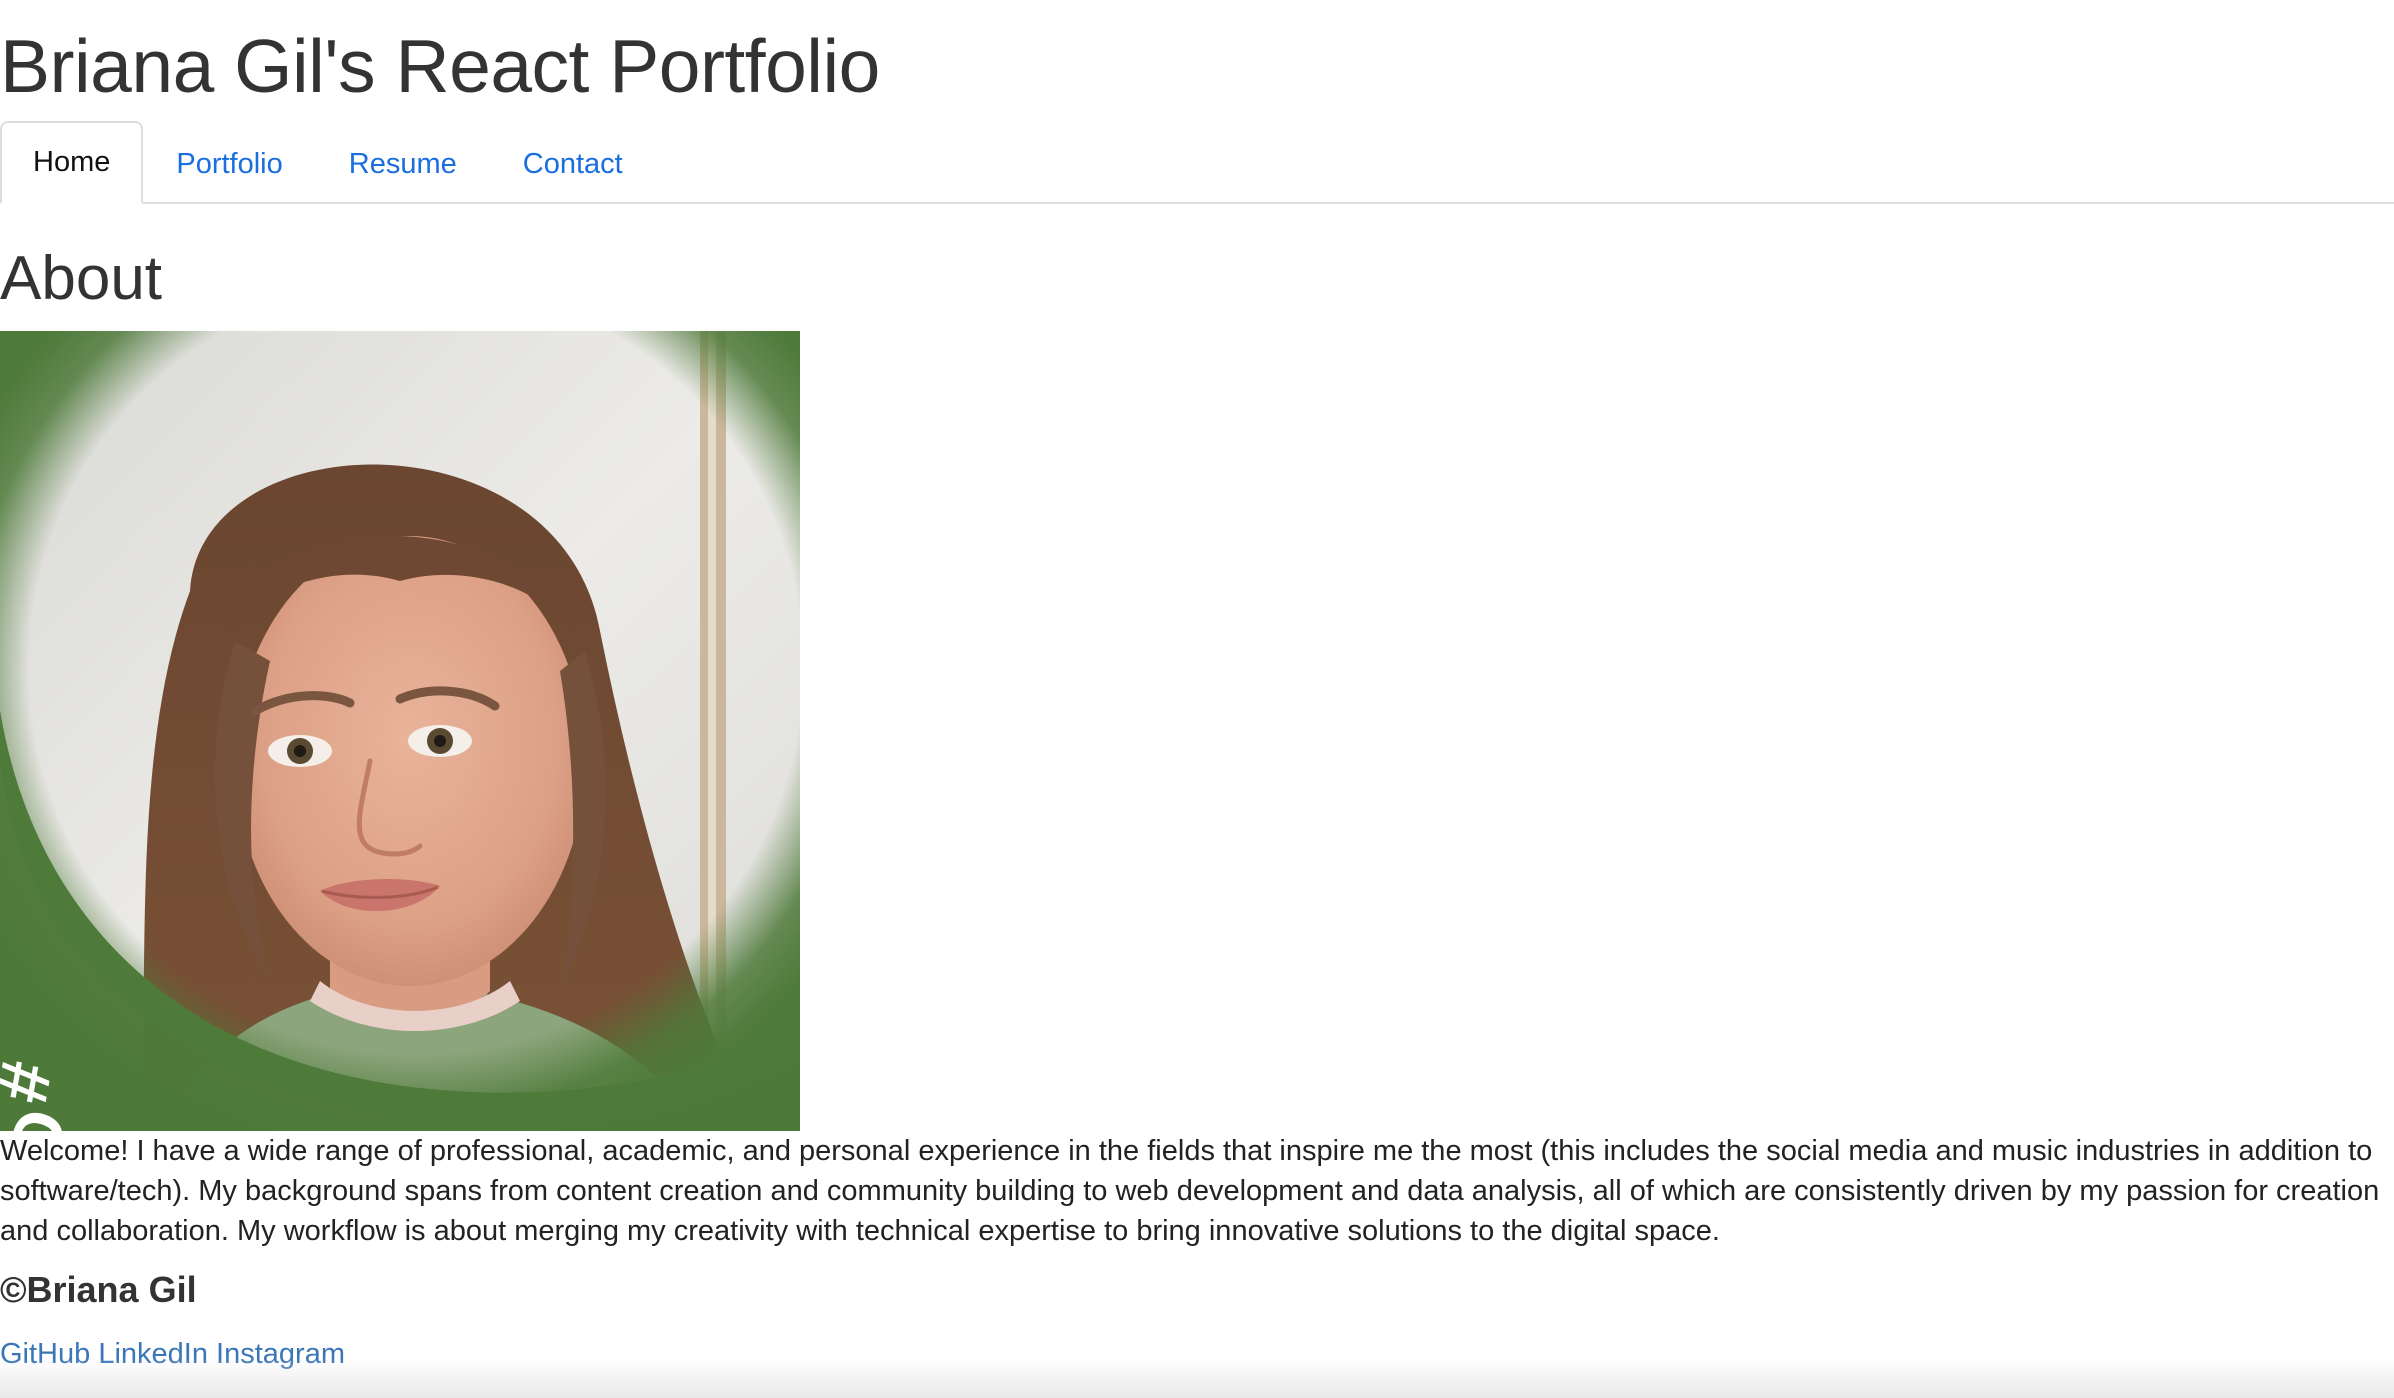 This screenshot has width=2394, height=1398. What do you see at coordinates (98, 1289) in the screenshot?
I see `copyright: ©Briana Gil` at bounding box center [98, 1289].